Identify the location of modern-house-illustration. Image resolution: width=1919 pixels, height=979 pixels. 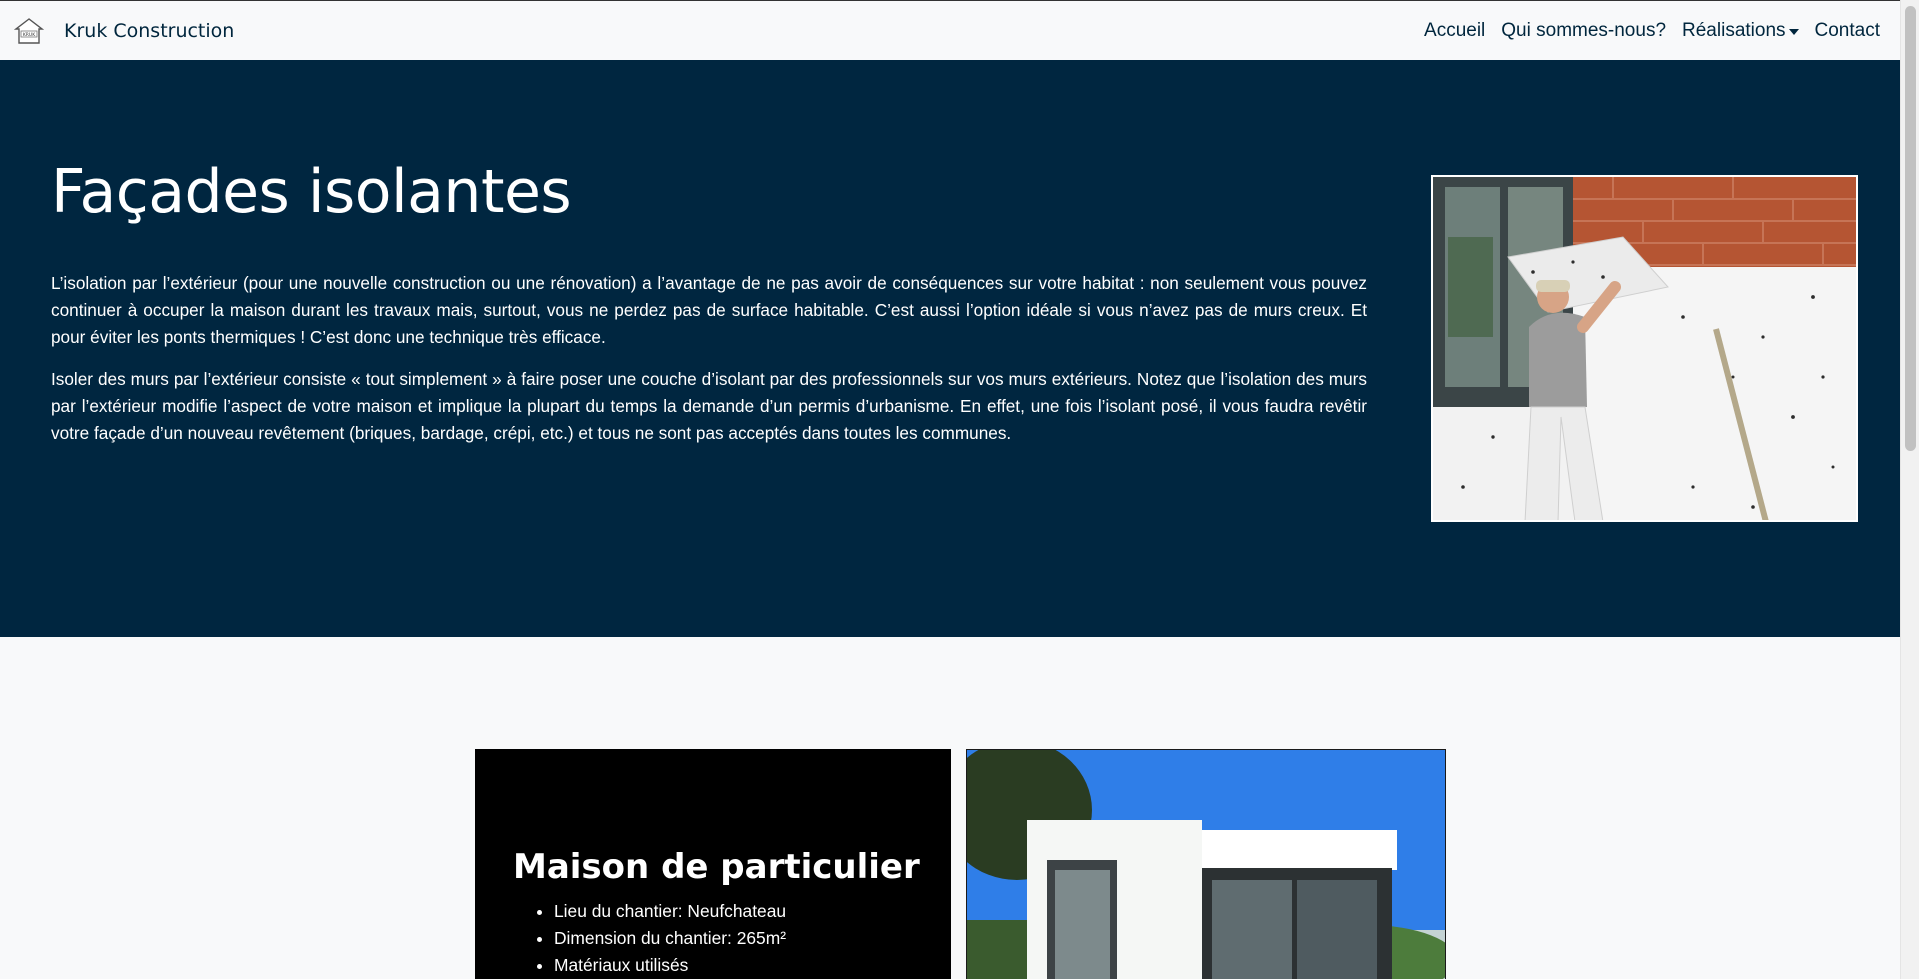
(1206, 864).